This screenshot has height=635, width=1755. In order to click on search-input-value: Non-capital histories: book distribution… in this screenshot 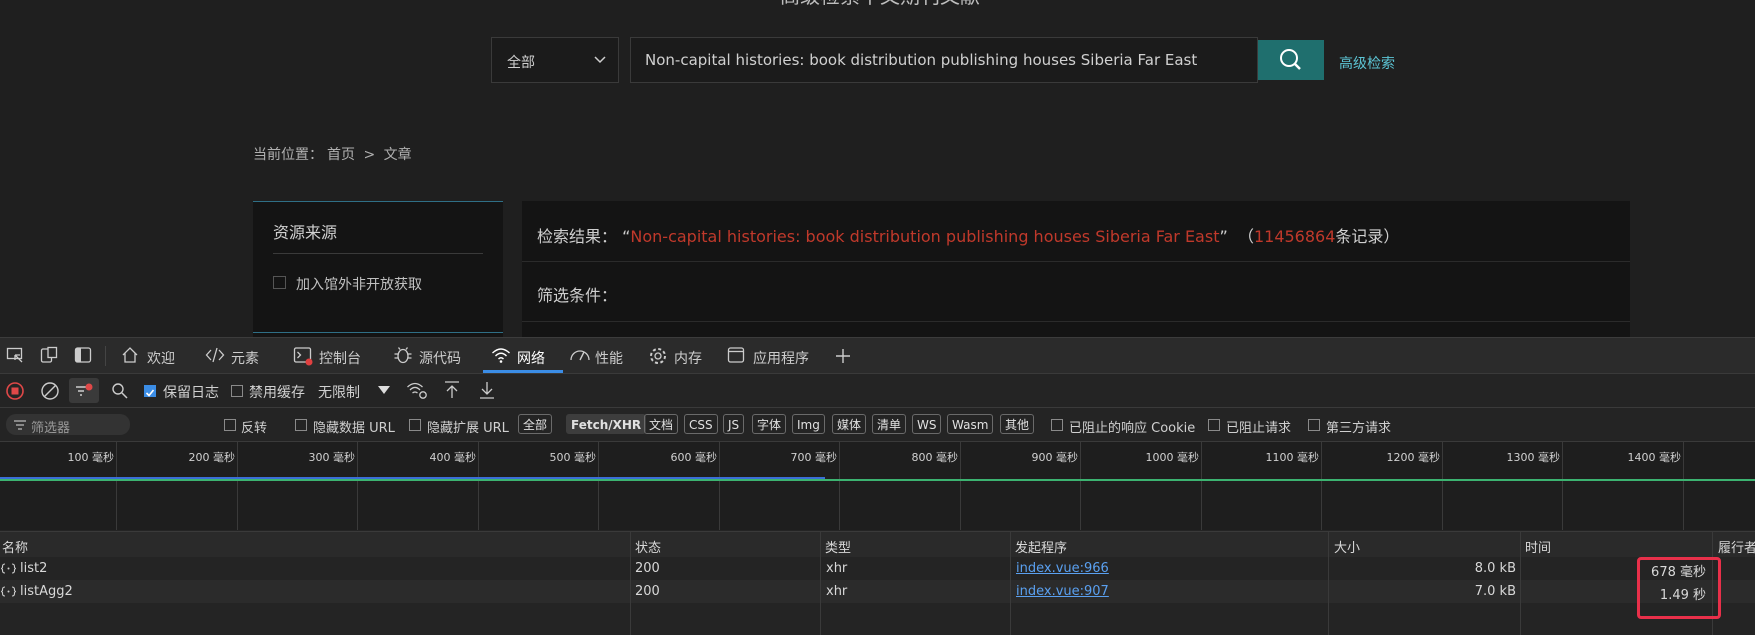, I will do `click(921, 60)`.